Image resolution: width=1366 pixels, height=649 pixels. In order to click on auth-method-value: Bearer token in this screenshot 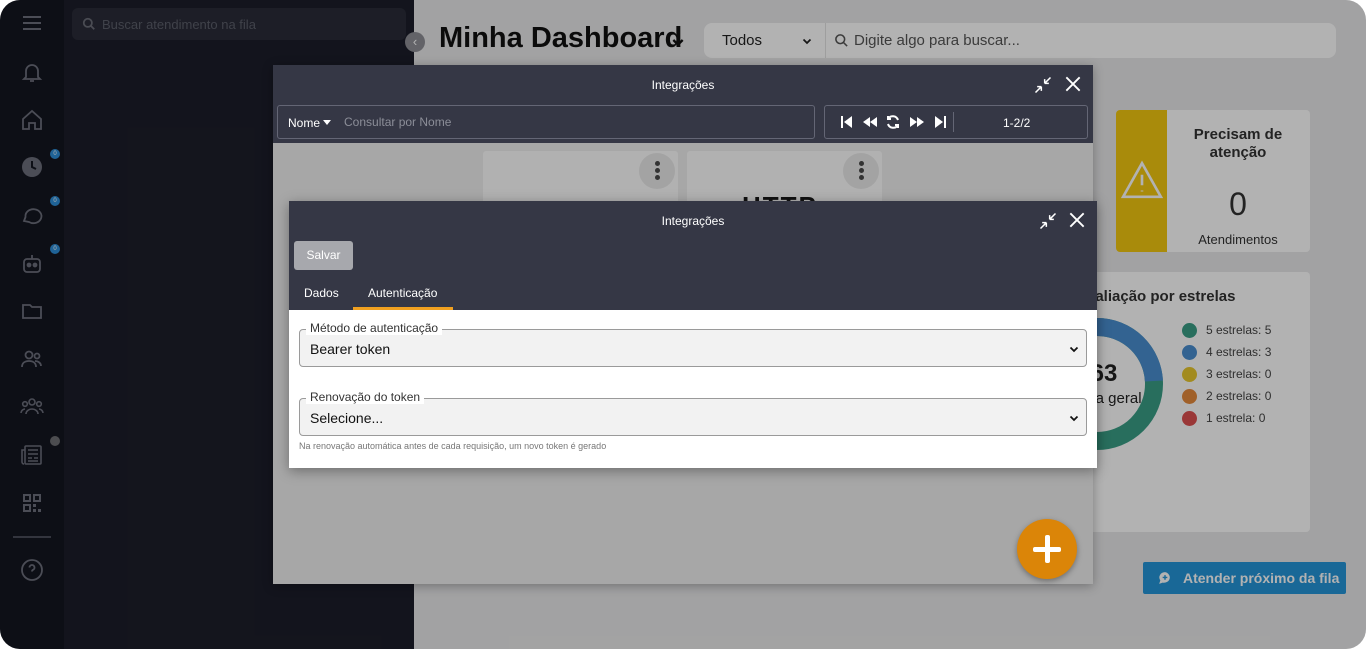, I will do `click(350, 349)`.